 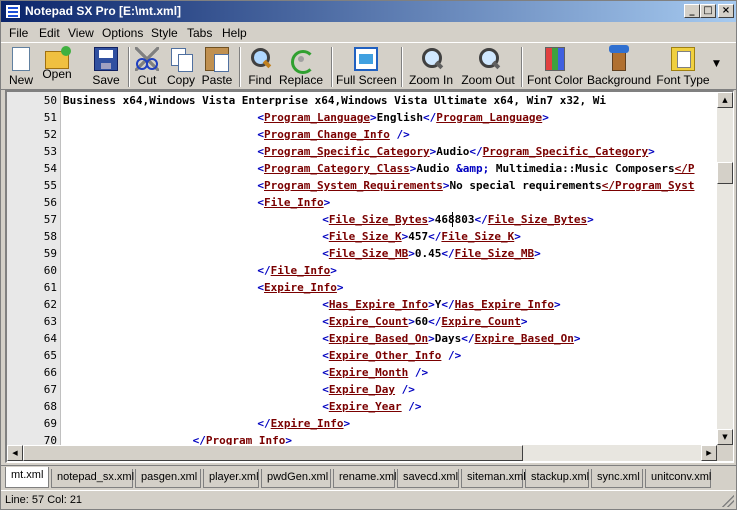 What do you see at coordinates (725, 268) in the screenshot?
I see `vertical-scrollbar: ▲ ▼` at bounding box center [725, 268].